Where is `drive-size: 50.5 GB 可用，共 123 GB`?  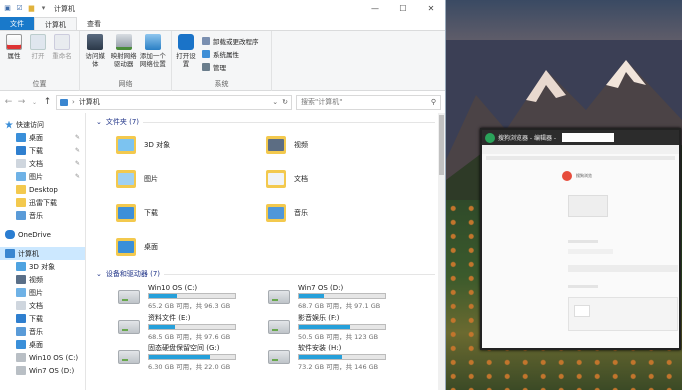
drive-size: 50.5 GB 可用，共 123 GB is located at coordinates (338, 337).